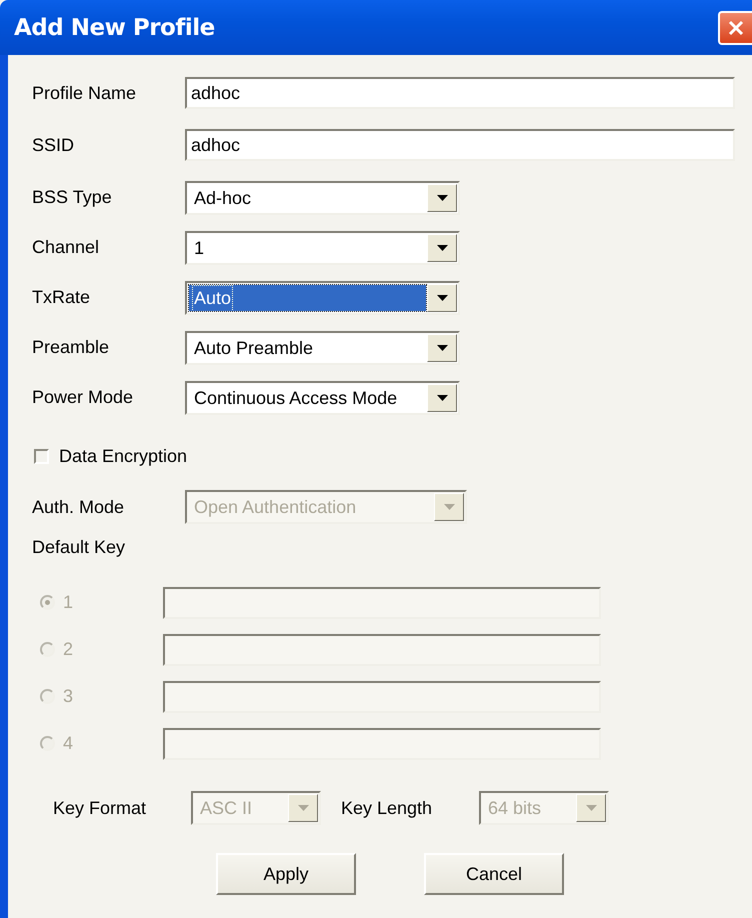 The width and height of the screenshot is (752, 918). I want to click on selected-value: ASC II, so click(226, 808).